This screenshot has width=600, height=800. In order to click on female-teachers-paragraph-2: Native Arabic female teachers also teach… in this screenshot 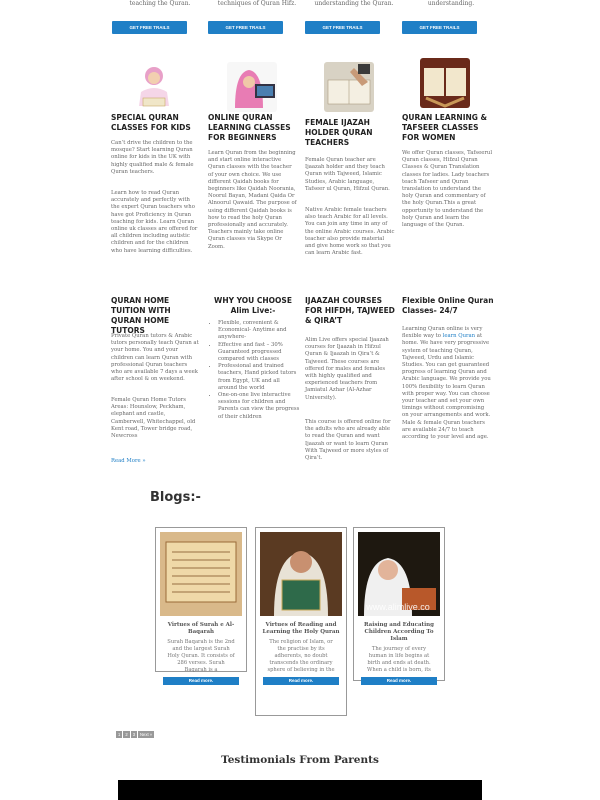, I will do `click(350, 232)`.